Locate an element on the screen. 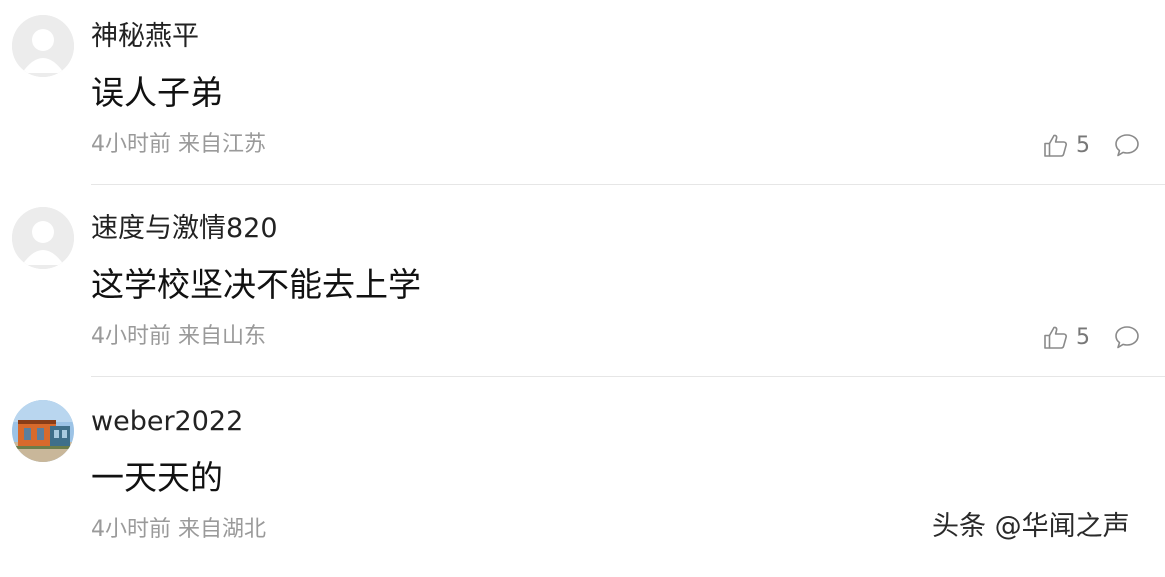 Image resolution: width=1165 pixels, height=577 pixels. watermark: 头条 @华闻之声 is located at coordinates (1031, 526).